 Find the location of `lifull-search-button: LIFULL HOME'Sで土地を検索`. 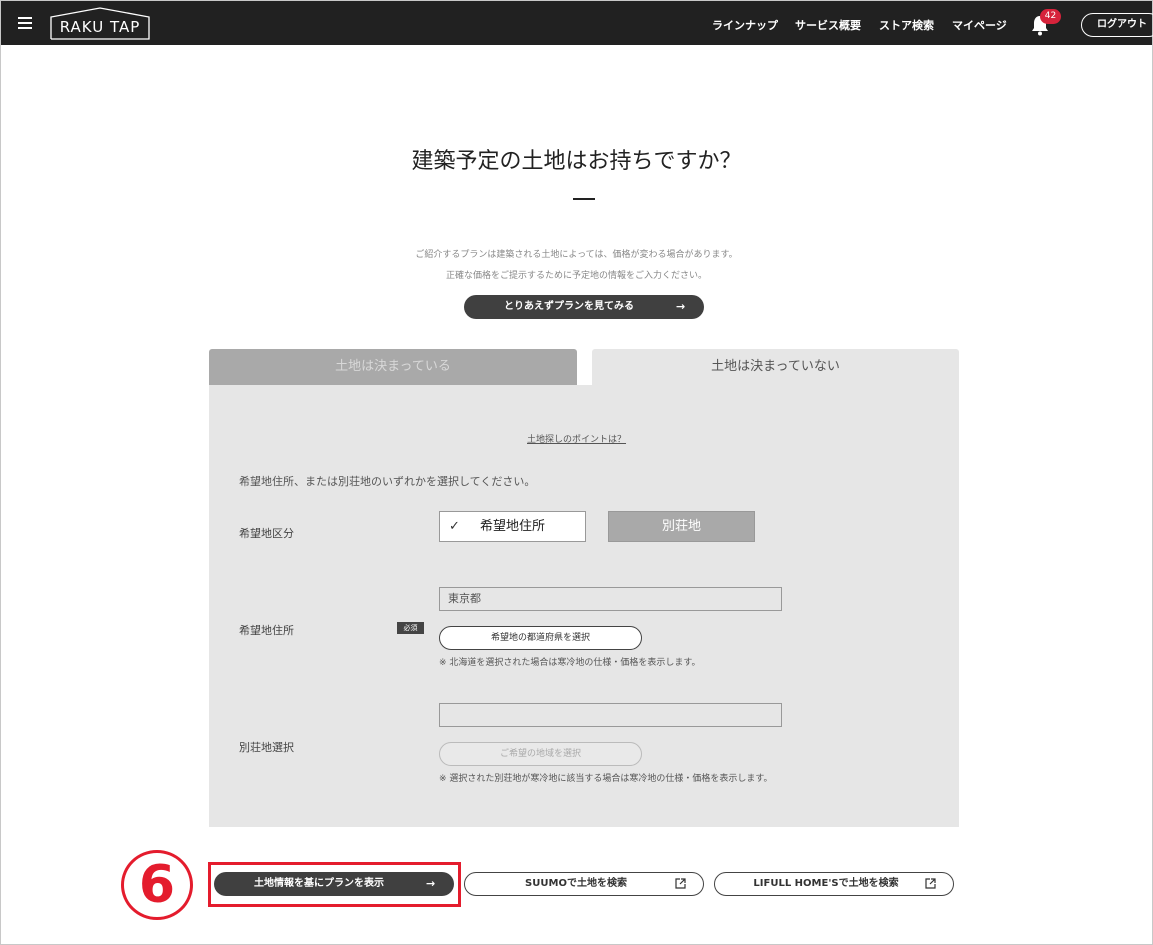

lifull-search-button: LIFULL HOME'Sで土地を検索 is located at coordinates (834, 884).